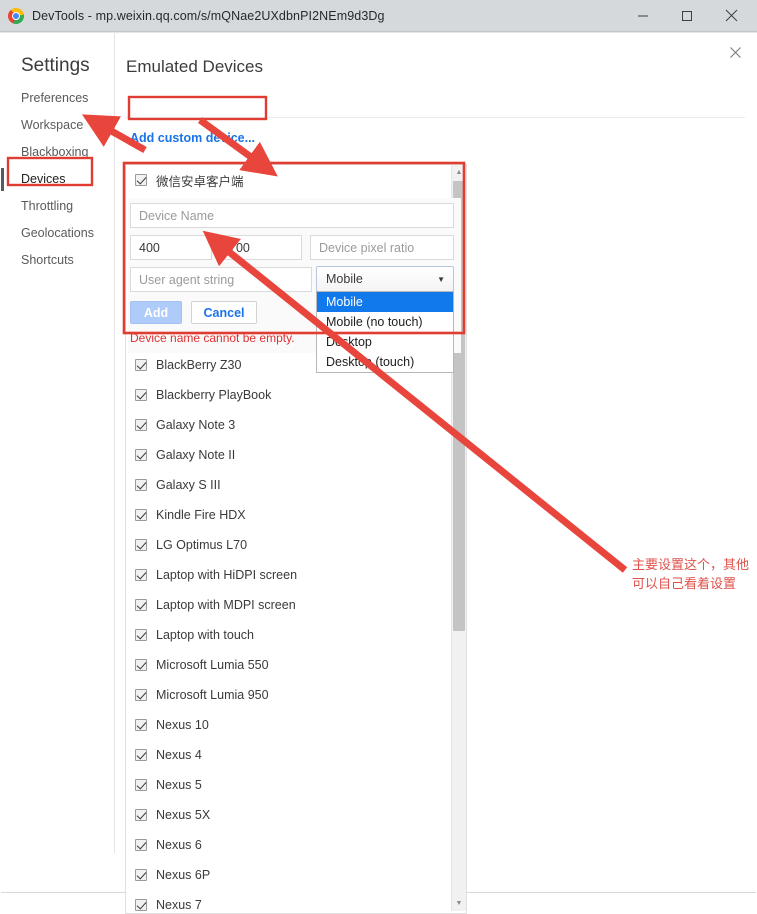 The image size is (757, 914). Describe the element at coordinates (261, 247) in the screenshot. I see `device-height-input: 700` at that location.